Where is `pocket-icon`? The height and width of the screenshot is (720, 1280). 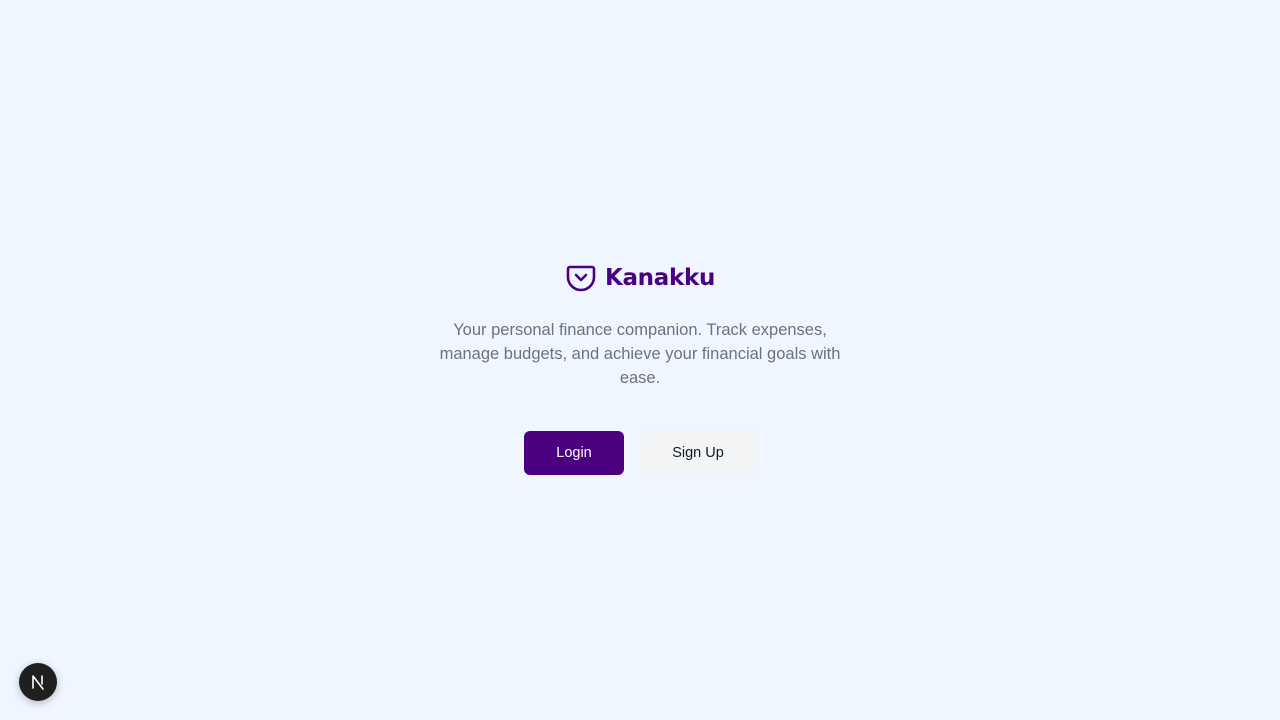
pocket-icon is located at coordinates (581, 278).